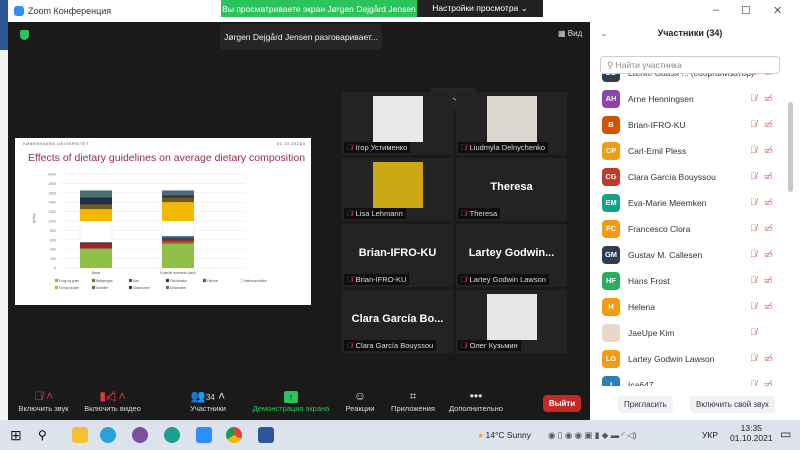  Describe the element at coordinates (645, 404) in the screenshot. I see `invite-button: Пригласить` at that location.